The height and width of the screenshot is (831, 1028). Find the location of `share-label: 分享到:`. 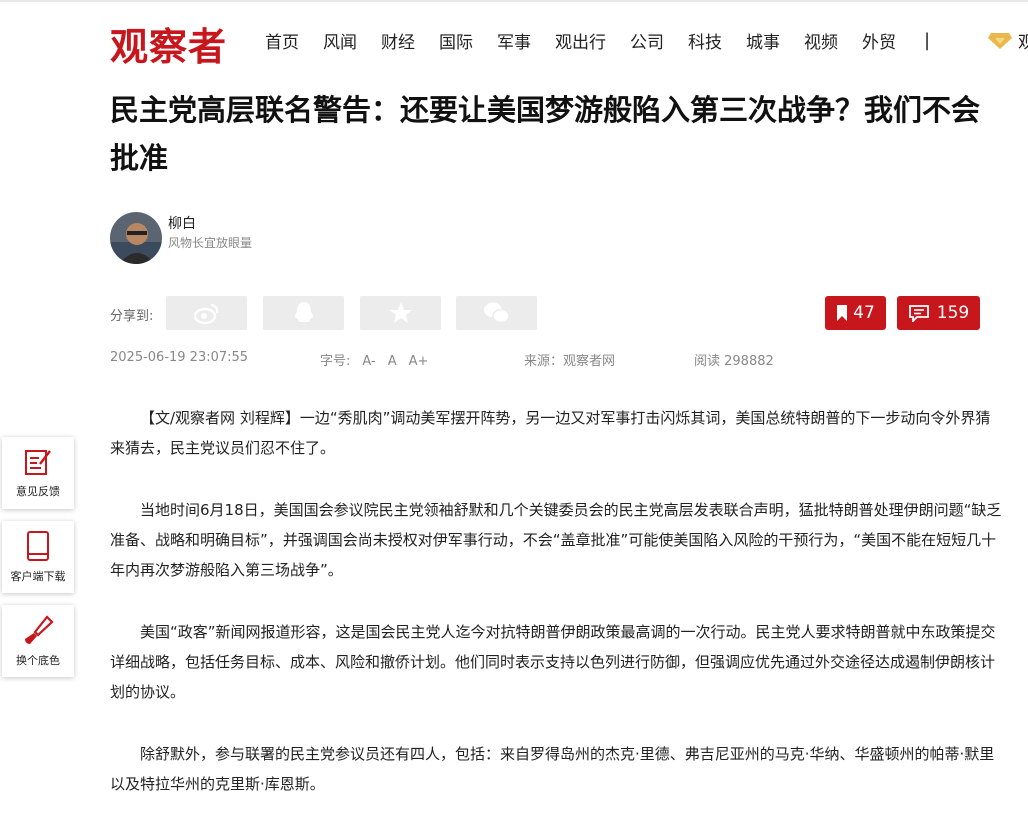

share-label: 分享到: is located at coordinates (132, 316).